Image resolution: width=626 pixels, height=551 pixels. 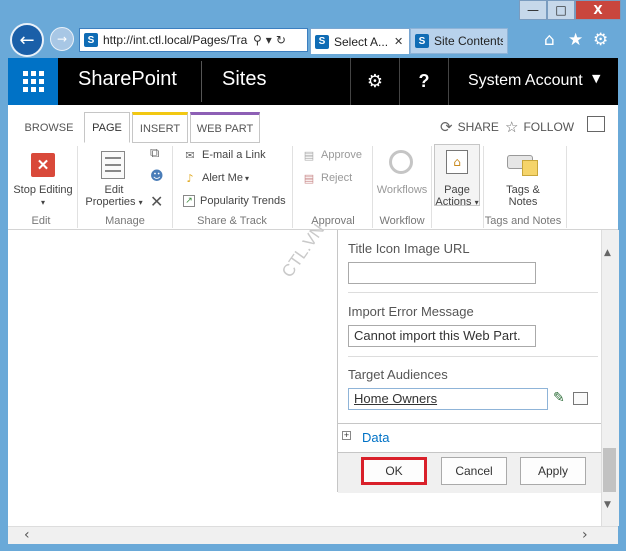 I want to click on reject-button: ▤ Reject, so click(x=327, y=178).